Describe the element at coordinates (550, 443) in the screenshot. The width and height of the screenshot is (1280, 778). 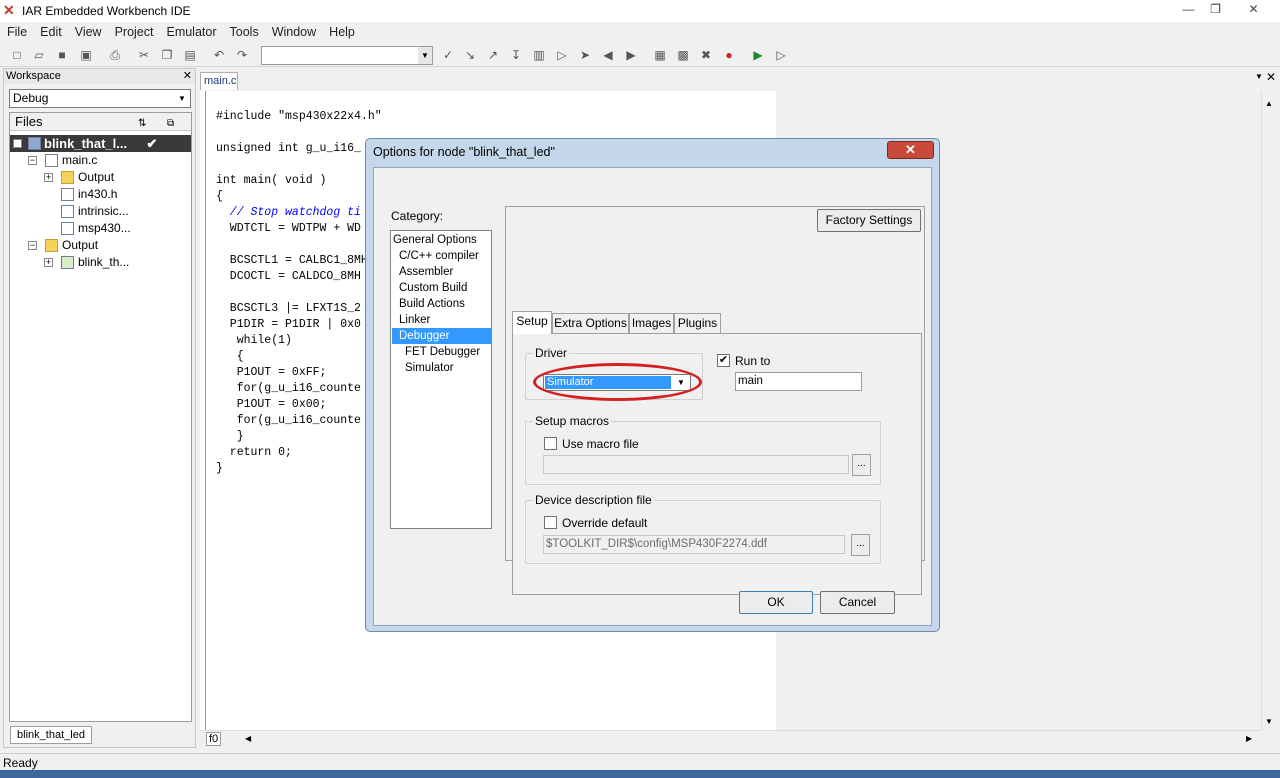
I see `use-macro-checkbox` at that location.